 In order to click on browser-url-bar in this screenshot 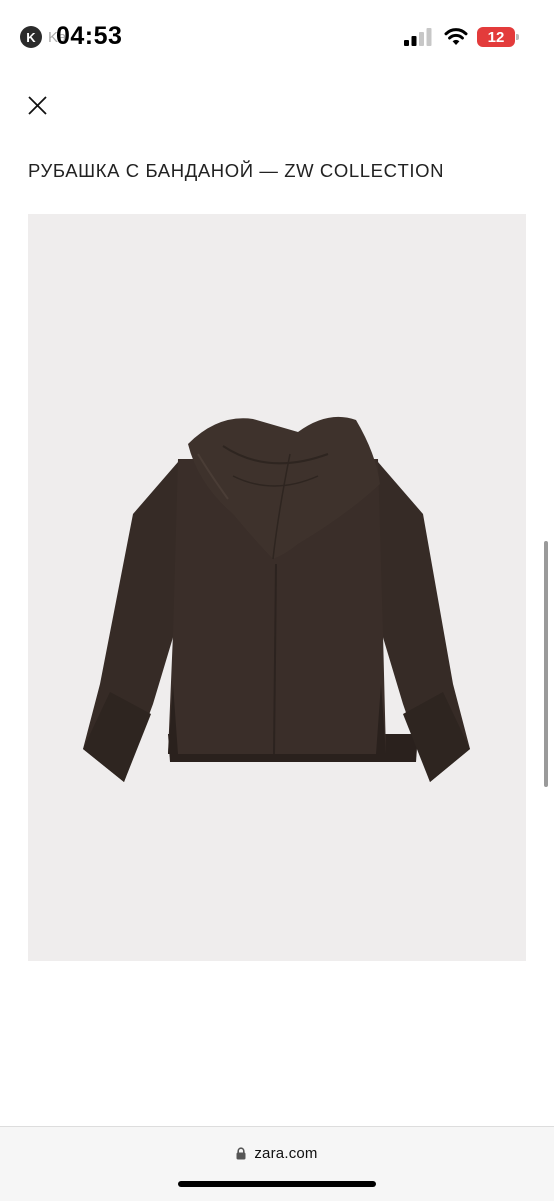, I will do `click(277, 1163)`.